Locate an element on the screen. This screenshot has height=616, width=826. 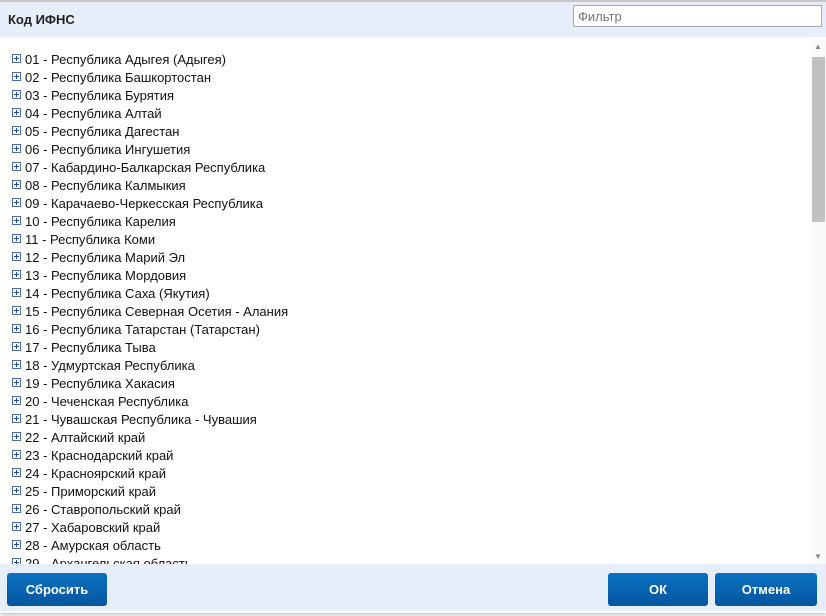
tree-item: 14 - Республика Саха (Якутия) is located at coordinates (111, 294).